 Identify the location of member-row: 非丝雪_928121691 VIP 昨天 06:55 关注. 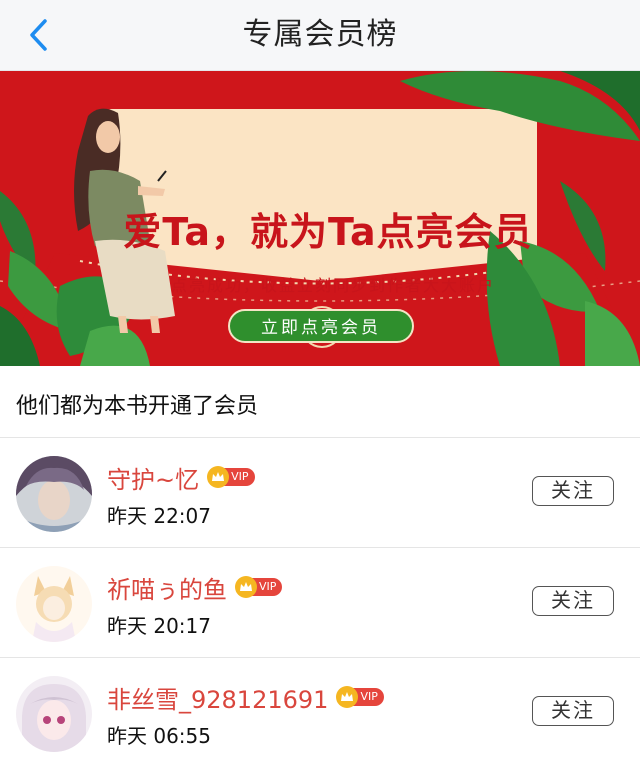
(320, 712).